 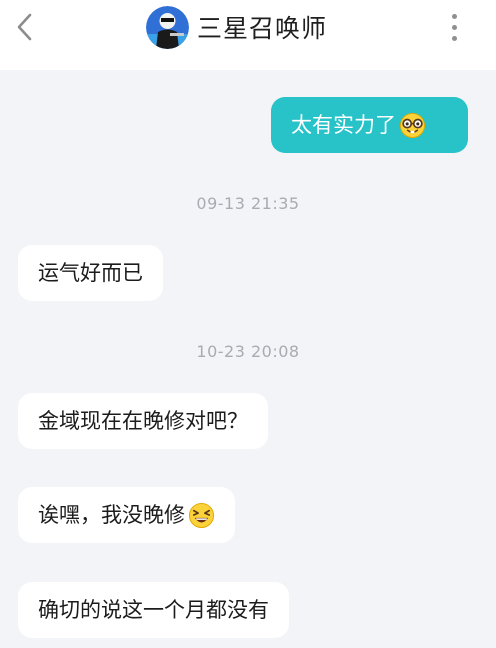 I want to click on more-options-button, so click(x=454, y=27).